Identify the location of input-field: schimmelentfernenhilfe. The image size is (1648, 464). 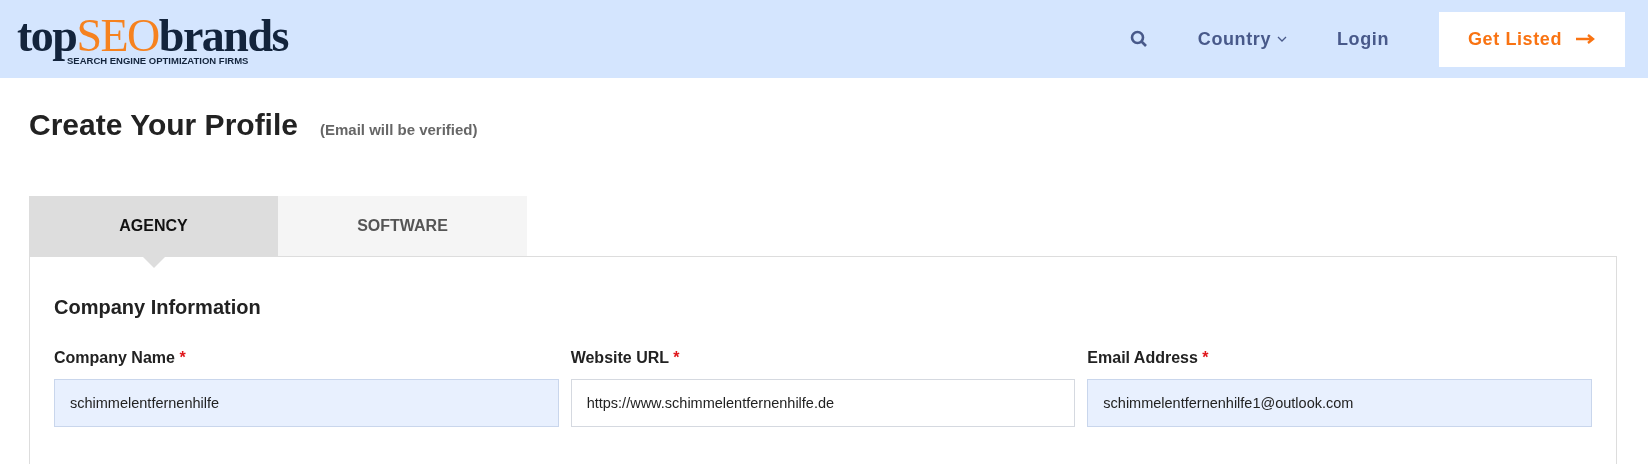
(306, 403).